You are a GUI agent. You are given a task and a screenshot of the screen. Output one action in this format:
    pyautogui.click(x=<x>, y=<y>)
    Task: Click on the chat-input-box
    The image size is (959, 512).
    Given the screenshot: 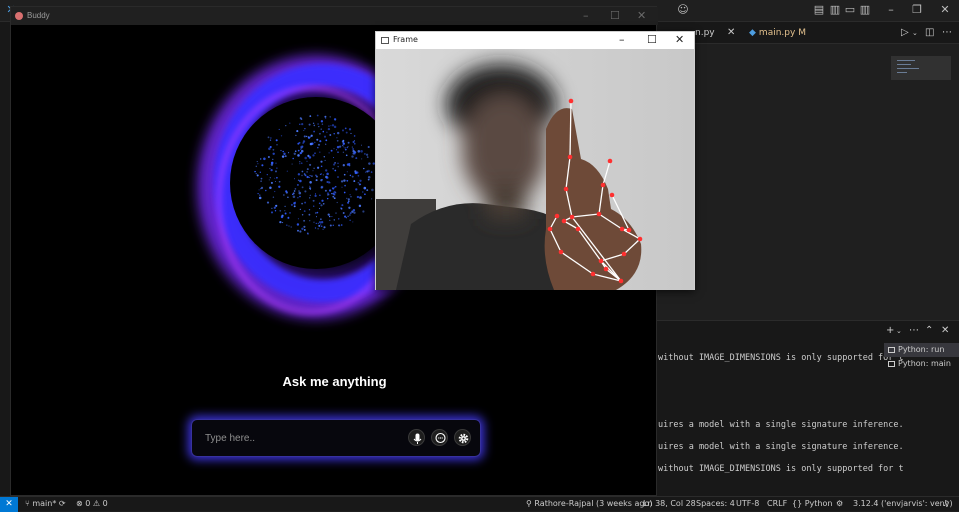 What is the action you would take?
    pyautogui.click(x=336, y=438)
    